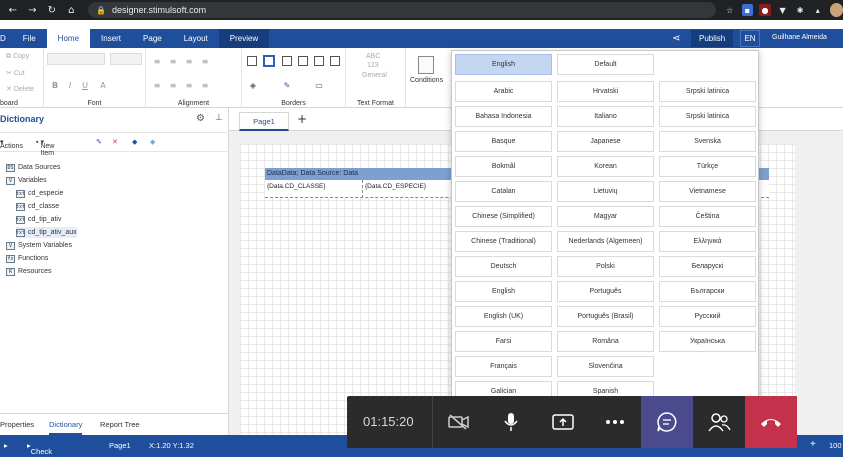  What do you see at coordinates (33, 167) in the screenshot?
I see `tree-data-sources: DS Data Sources` at bounding box center [33, 167].